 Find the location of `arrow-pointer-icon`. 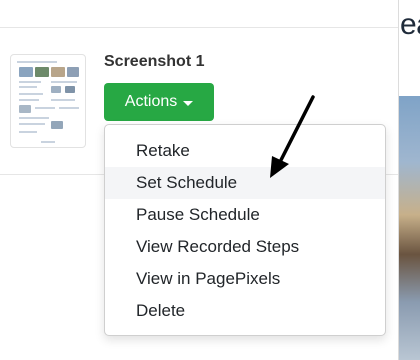

arrow-pointer-icon is located at coordinates (292, 136).